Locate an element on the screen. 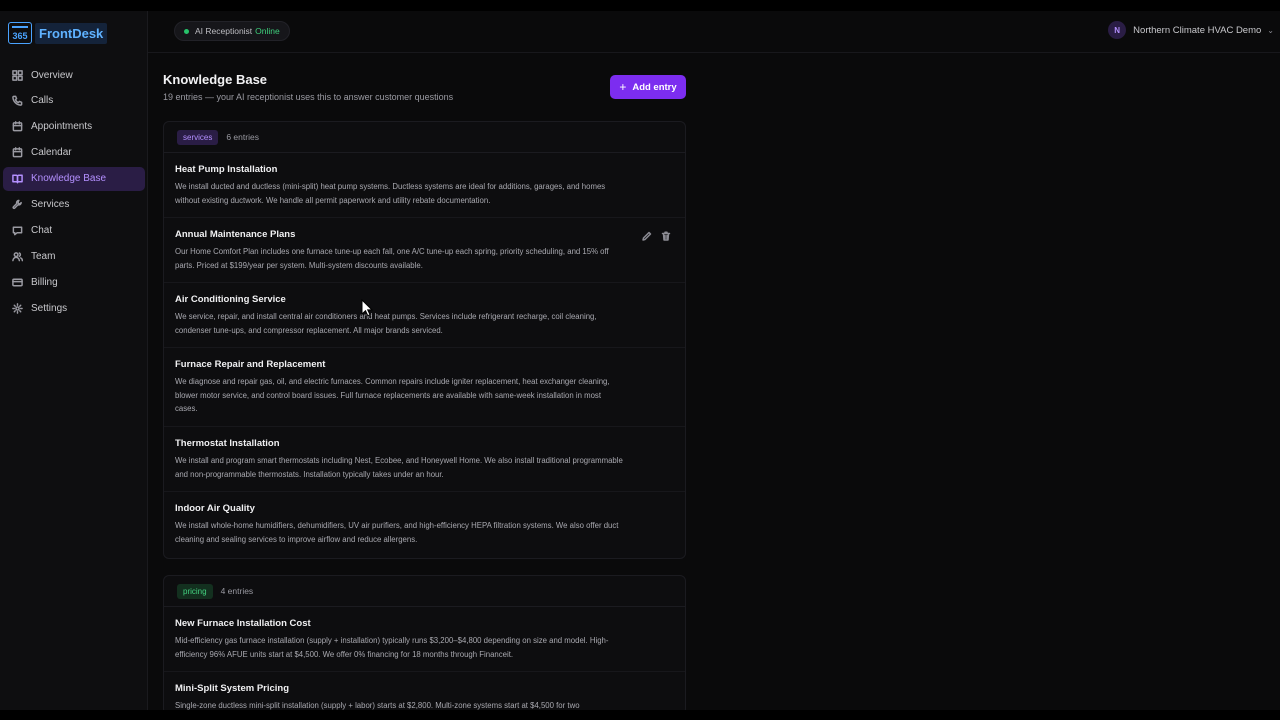  letterbox-top is located at coordinates (640, 5).